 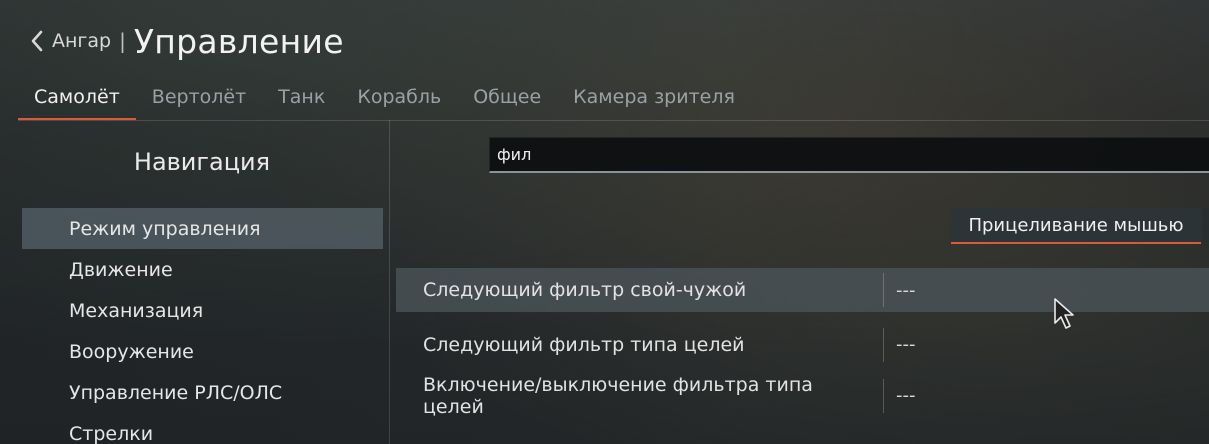 I want to click on binding-label: Следующий фильтр типа целей, so click(x=584, y=344).